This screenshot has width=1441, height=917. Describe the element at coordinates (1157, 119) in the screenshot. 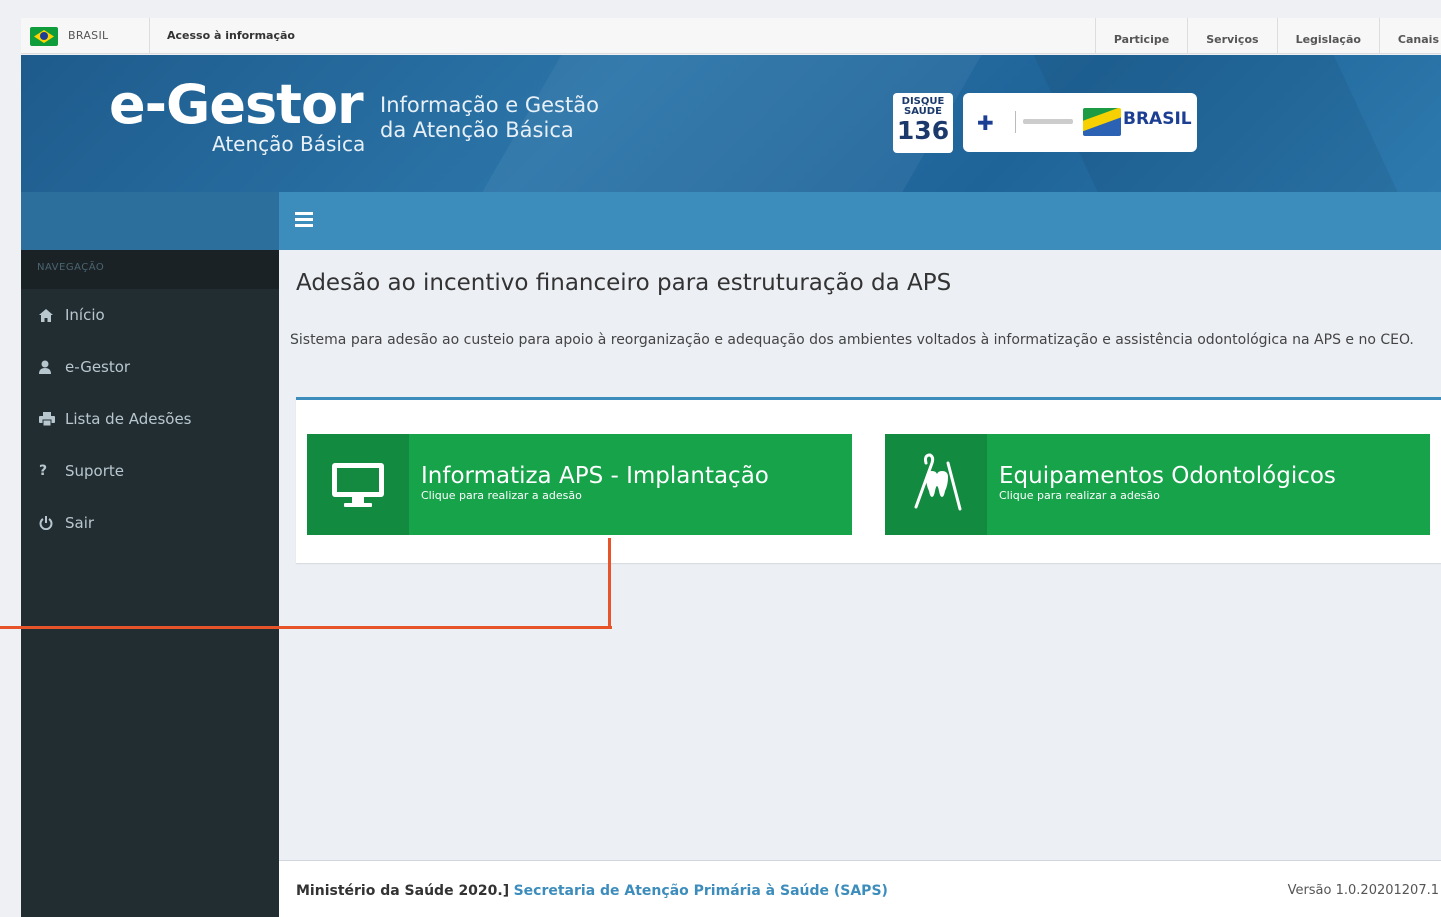

I see `brasil-wordmark: BRASIL` at that location.